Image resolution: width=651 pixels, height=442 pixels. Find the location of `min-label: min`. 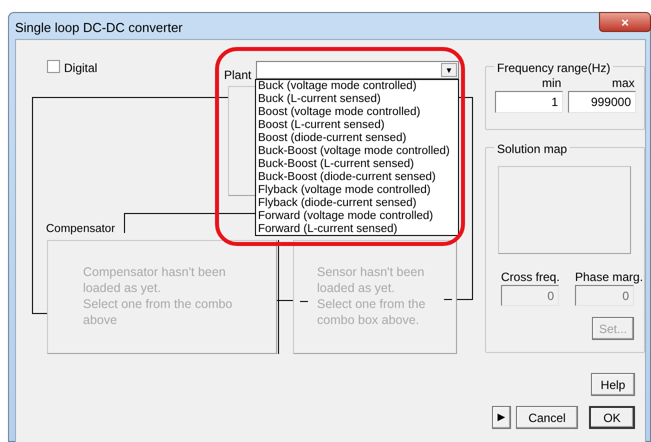

min-label: min is located at coordinates (552, 83).